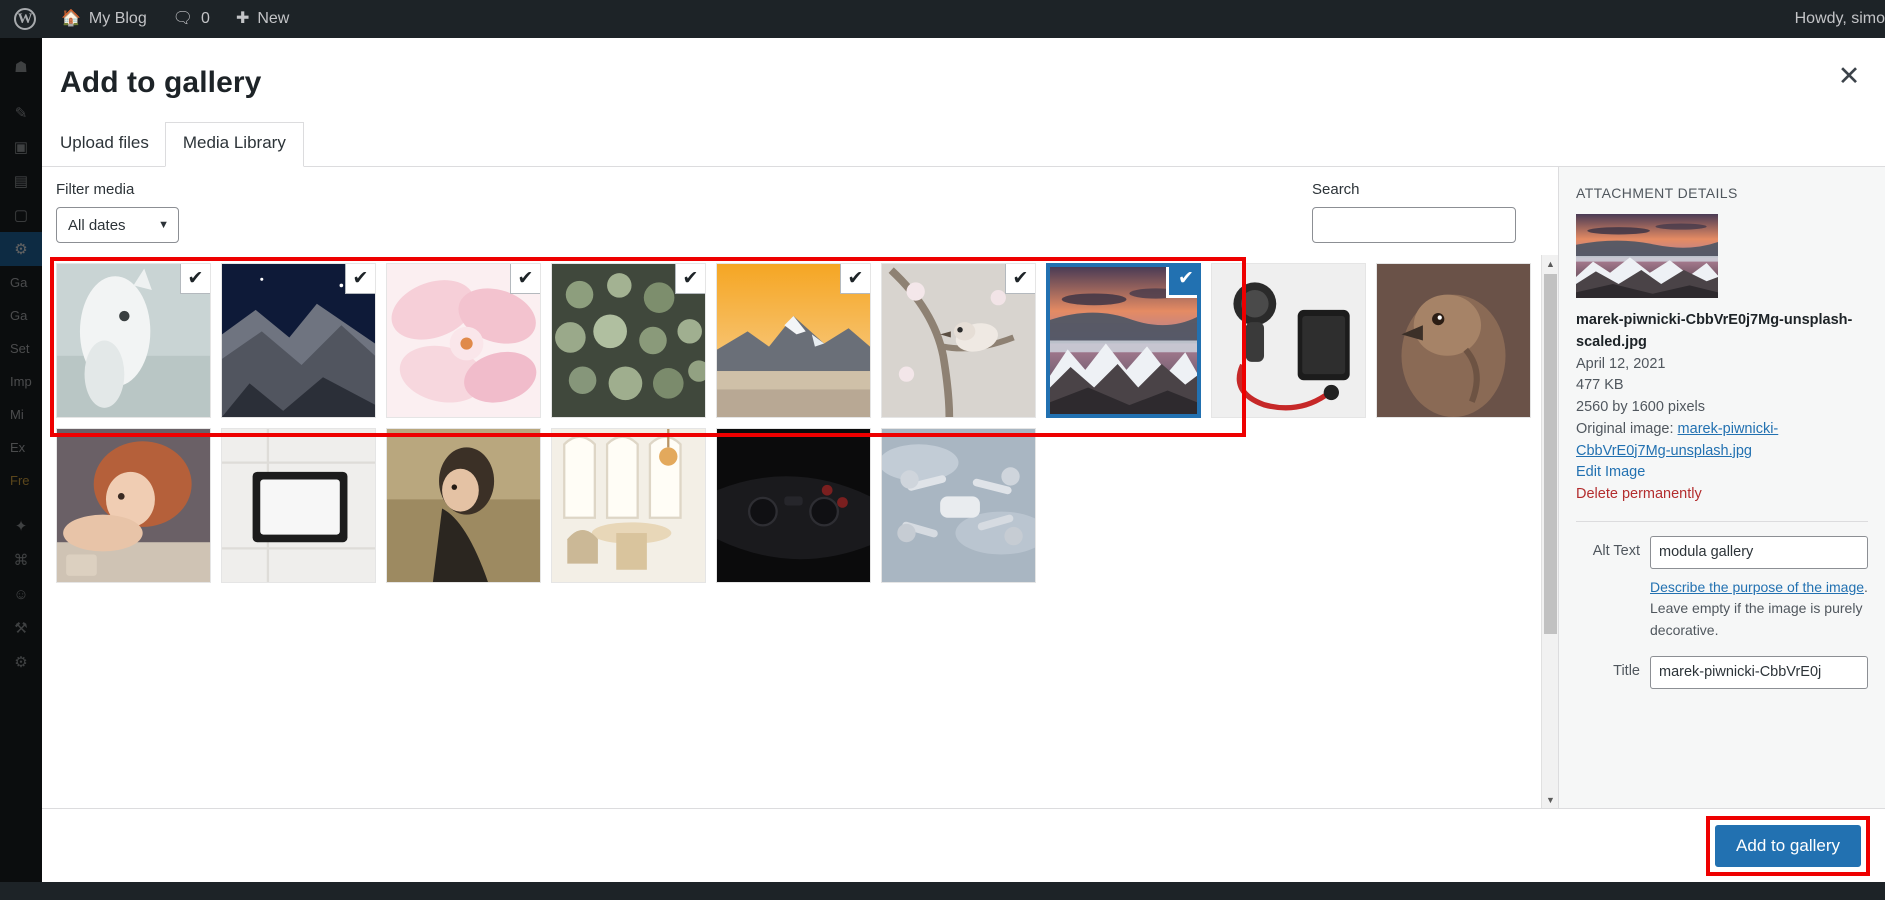 The height and width of the screenshot is (900, 1885). Describe the element at coordinates (1722, 495) in the screenshot. I see `delete-permanently-link: Delete permanently` at that location.